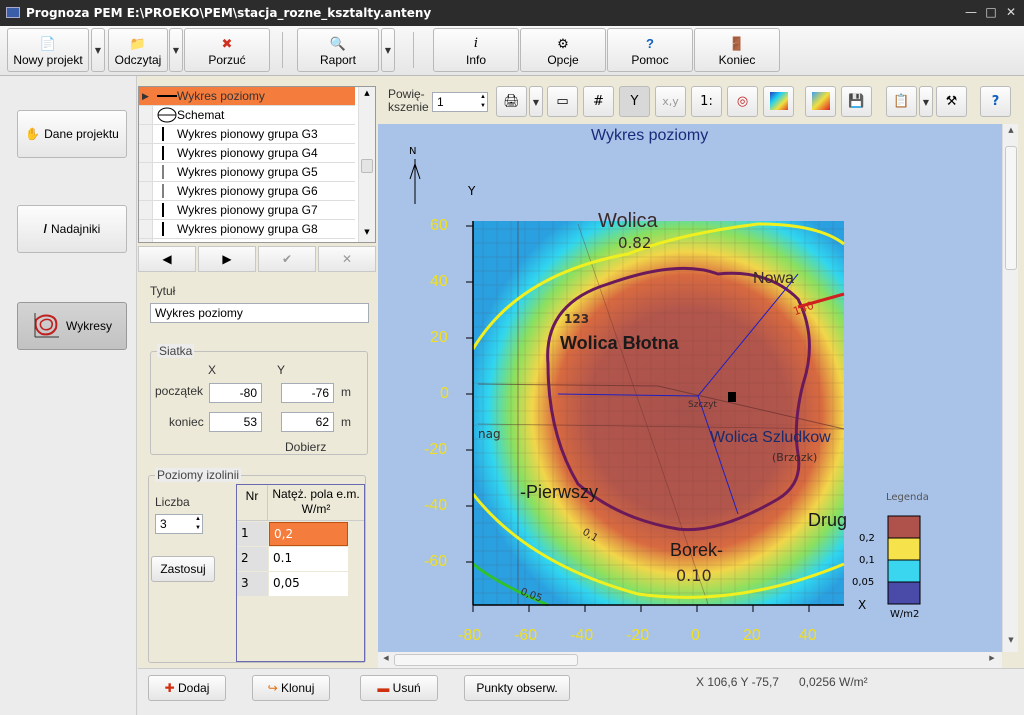  What do you see at coordinates (926, 101) in the screenshot?
I see `copy-dropdown: ▼` at bounding box center [926, 101].